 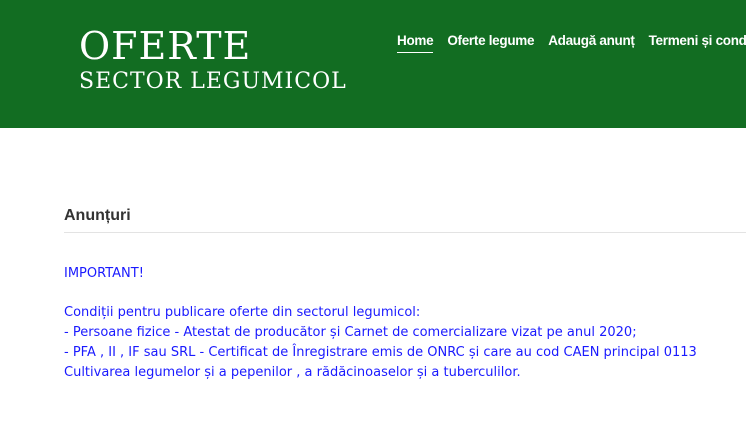 What do you see at coordinates (405, 232) in the screenshot?
I see `section-divider` at bounding box center [405, 232].